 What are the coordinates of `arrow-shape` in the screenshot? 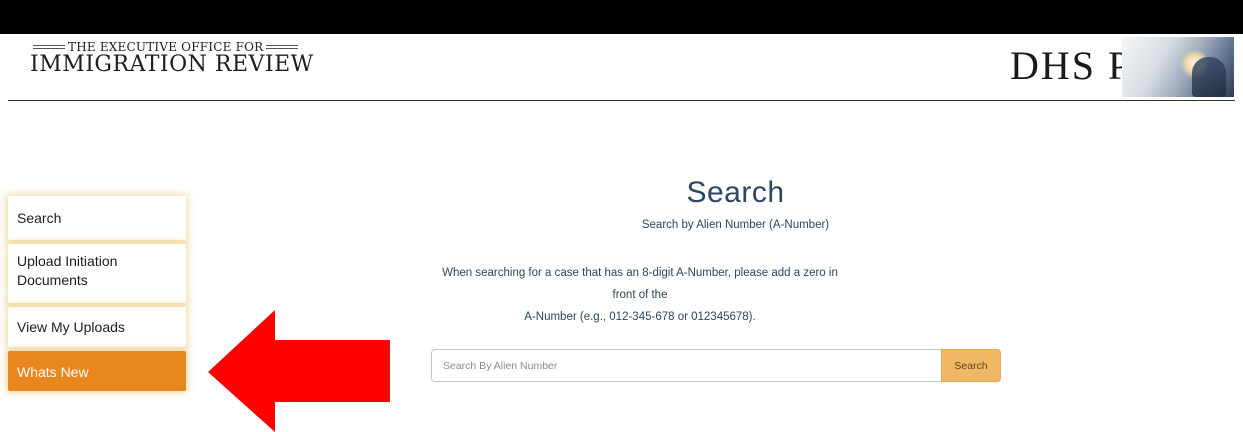 It's located at (299, 371).